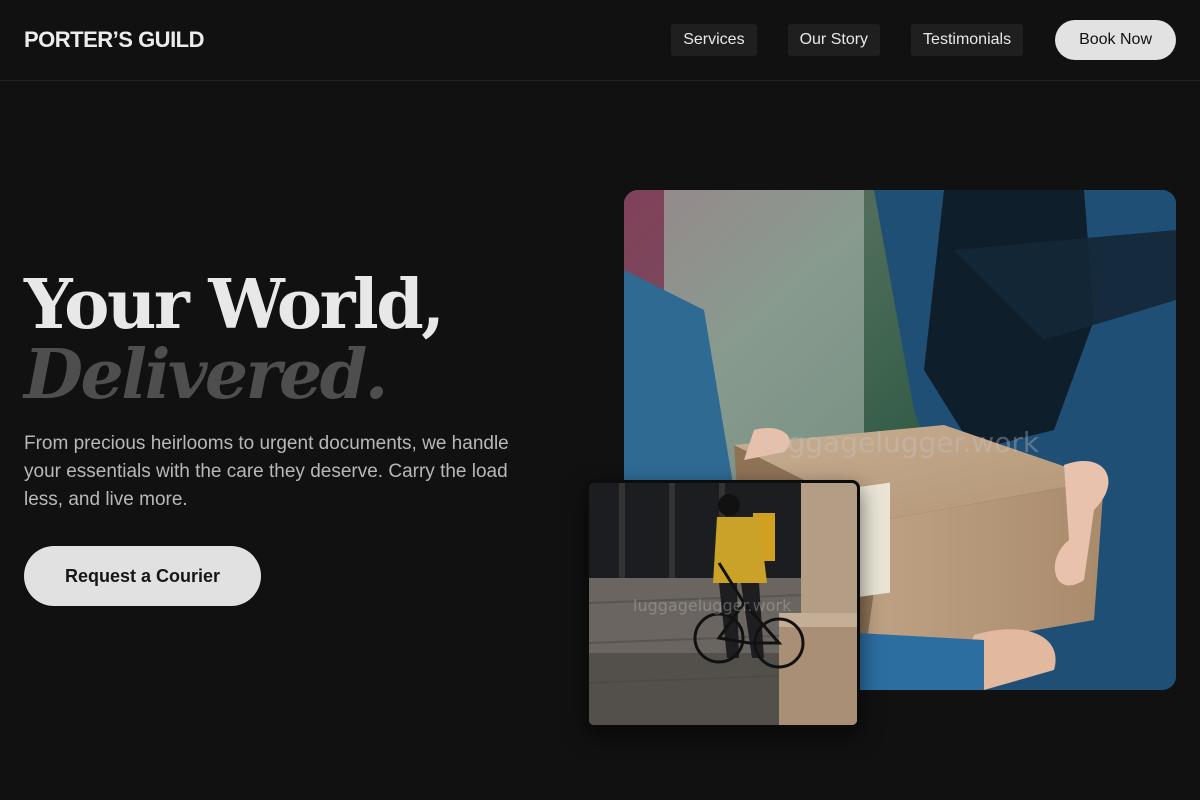 The height and width of the screenshot is (800, 1200). What do you see at coordinates (967, 40) in the screenshot?
I see `nav-link-testimonials: Testimonials` at bounding box center [967, 40].